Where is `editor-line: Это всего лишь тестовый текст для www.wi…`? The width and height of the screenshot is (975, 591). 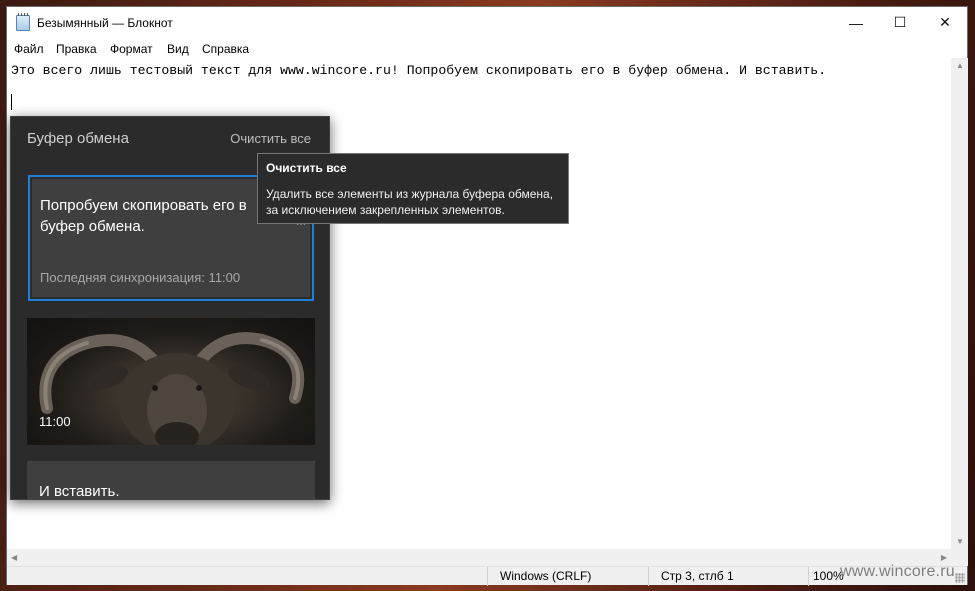
editor-line: Это всего лишь тестовый текст для www.wi… is located at coordinates (419, 70).